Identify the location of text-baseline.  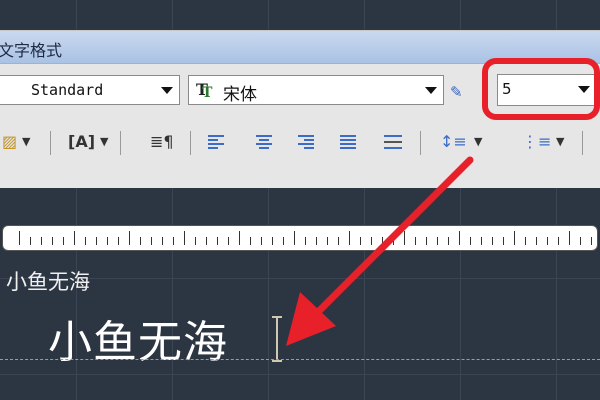
(300, 359).